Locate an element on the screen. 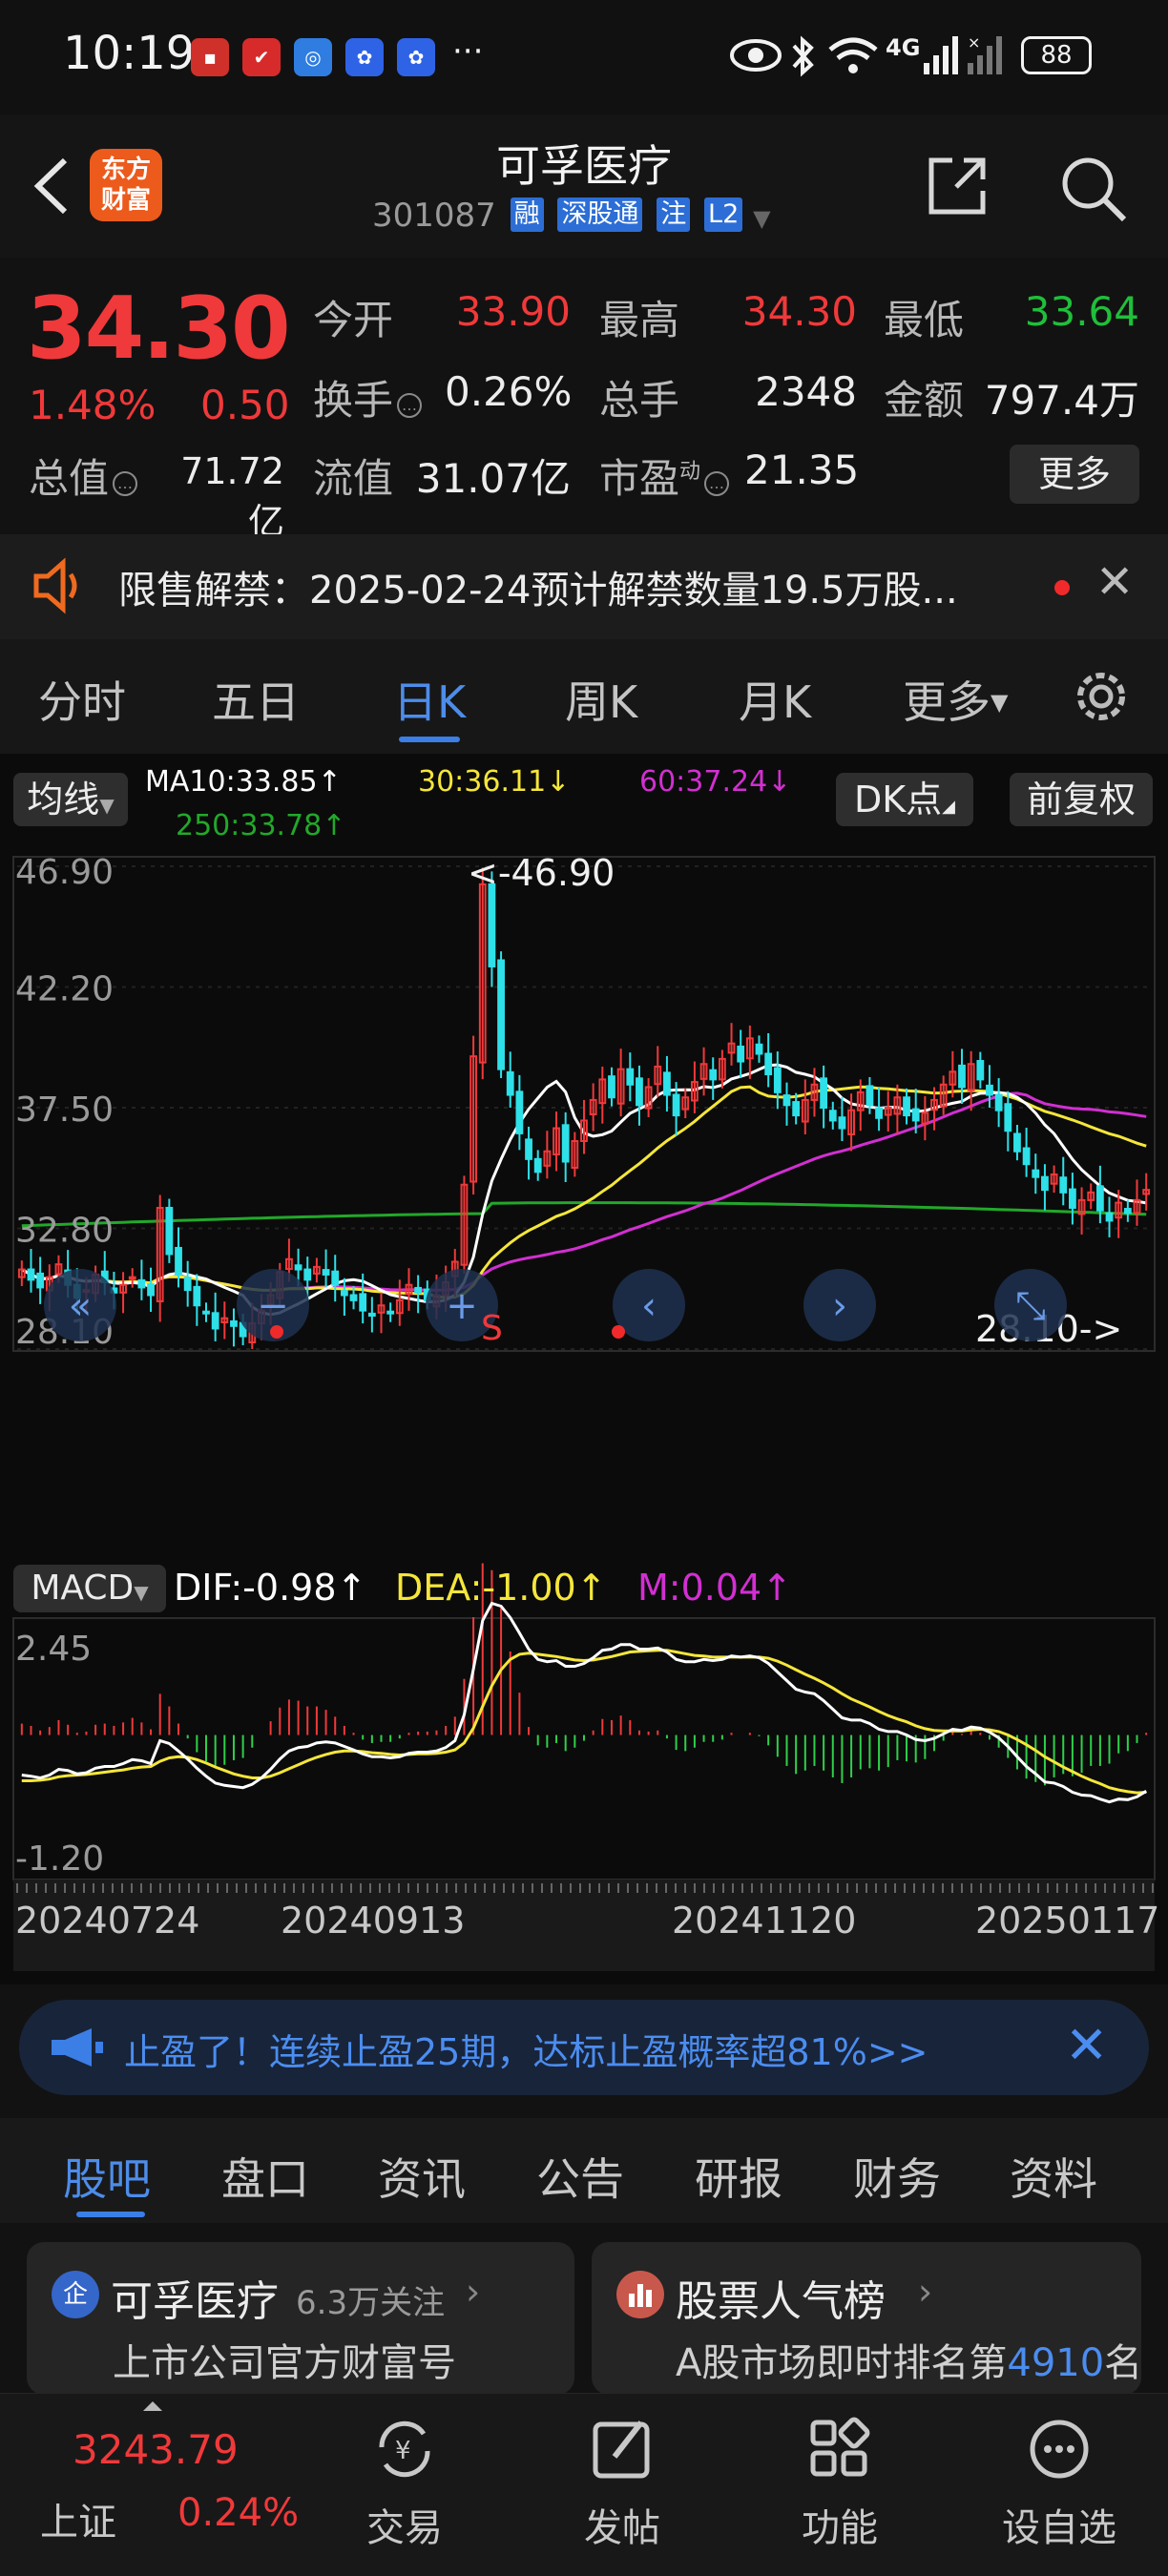 The height and width of the screenshot is (2576, 1168). tab-financials: 财务 is located at coordinates (897, 2176).